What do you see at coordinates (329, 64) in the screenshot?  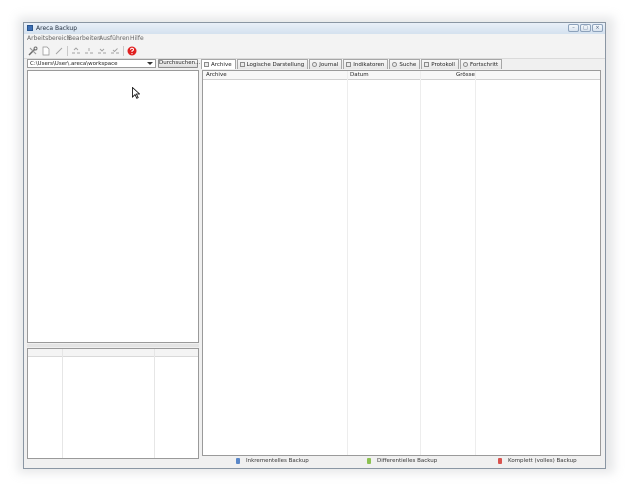 I see `tab-journal-label: Journal` at bounding box center [329, 64].